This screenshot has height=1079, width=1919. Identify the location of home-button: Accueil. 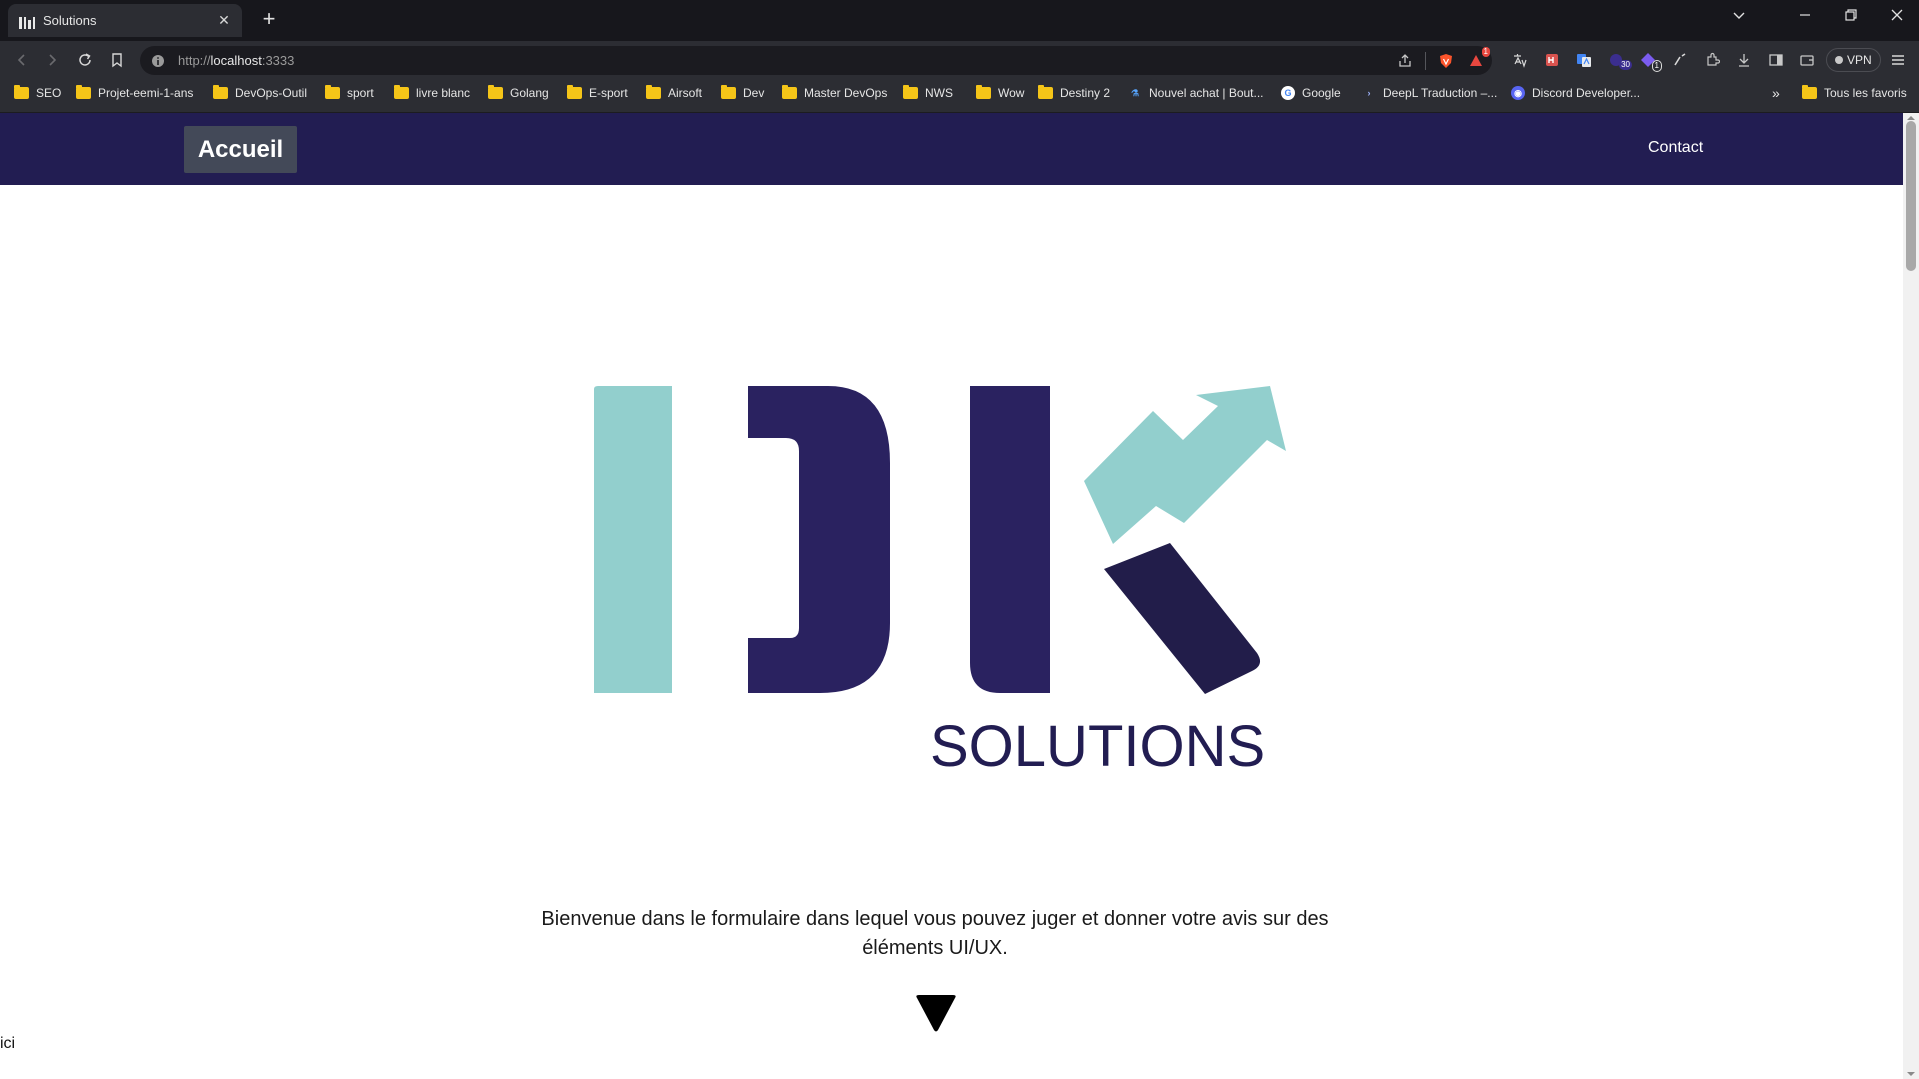
(240, 149).